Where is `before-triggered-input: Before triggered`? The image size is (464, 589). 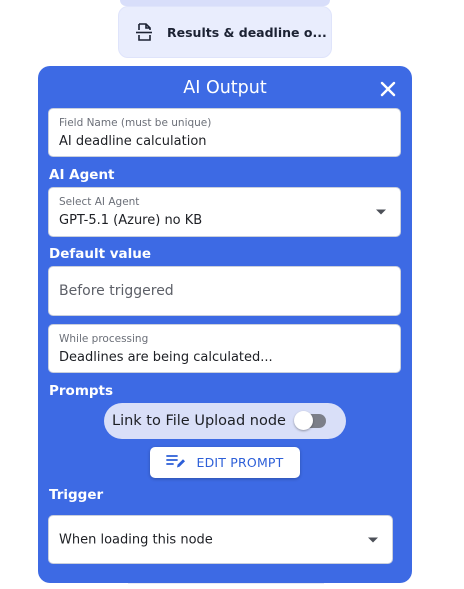 before-triggered-input: Before triggered is located at coordinates (224, 291).